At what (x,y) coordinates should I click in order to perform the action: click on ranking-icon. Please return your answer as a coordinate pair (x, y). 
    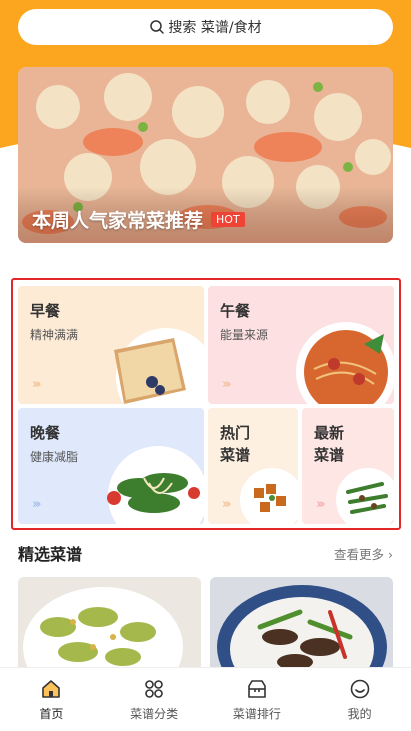
    Looking at the image, I should click on (257, 689).